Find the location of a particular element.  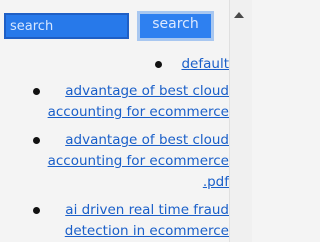

scroll-up-arrow-icon is located at coordinates (239, 15).